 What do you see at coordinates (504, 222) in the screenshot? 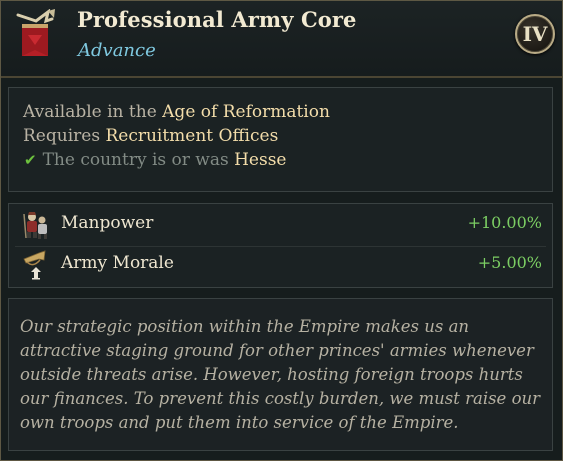
I see `modifier-value: +10.00%` at bounding box center [504, 222].